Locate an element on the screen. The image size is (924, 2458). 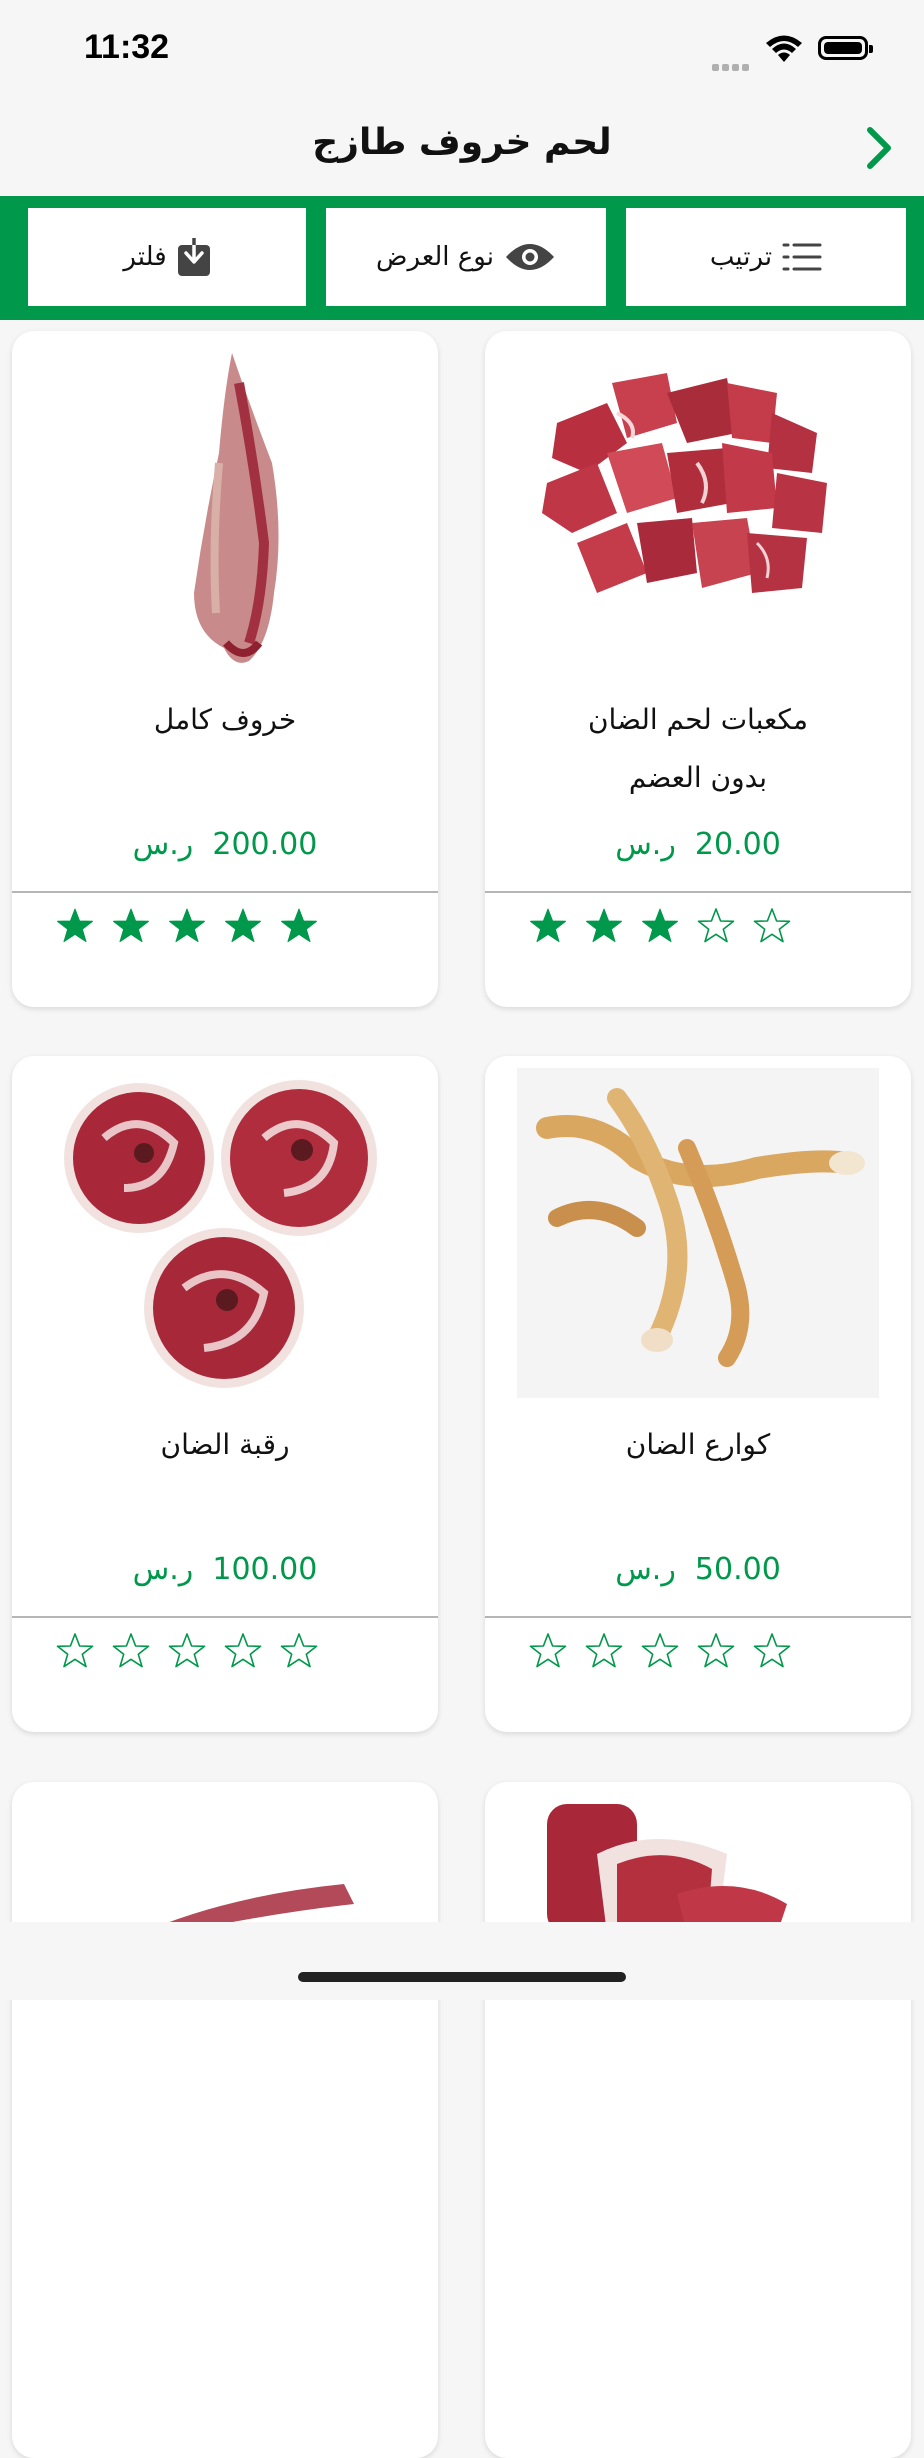
product-price: 100.00 ر.س is located at coordinates (225, 1569).